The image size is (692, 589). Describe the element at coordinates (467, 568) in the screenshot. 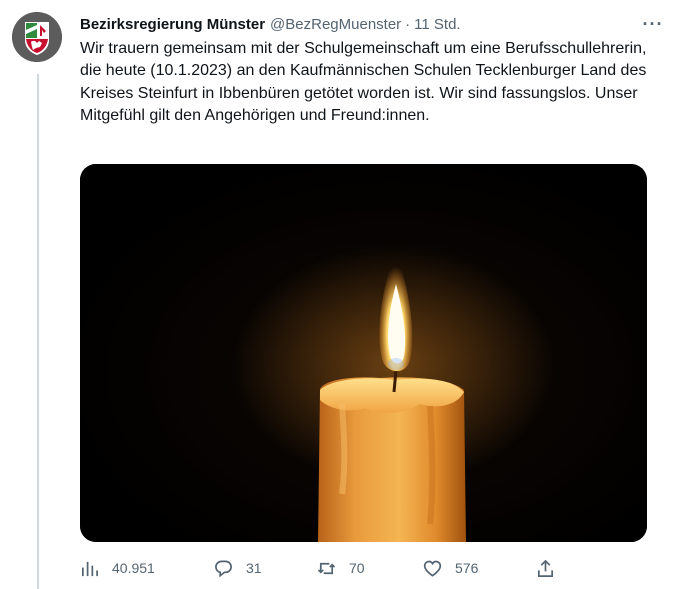

I see `like-count: 576` at that location.